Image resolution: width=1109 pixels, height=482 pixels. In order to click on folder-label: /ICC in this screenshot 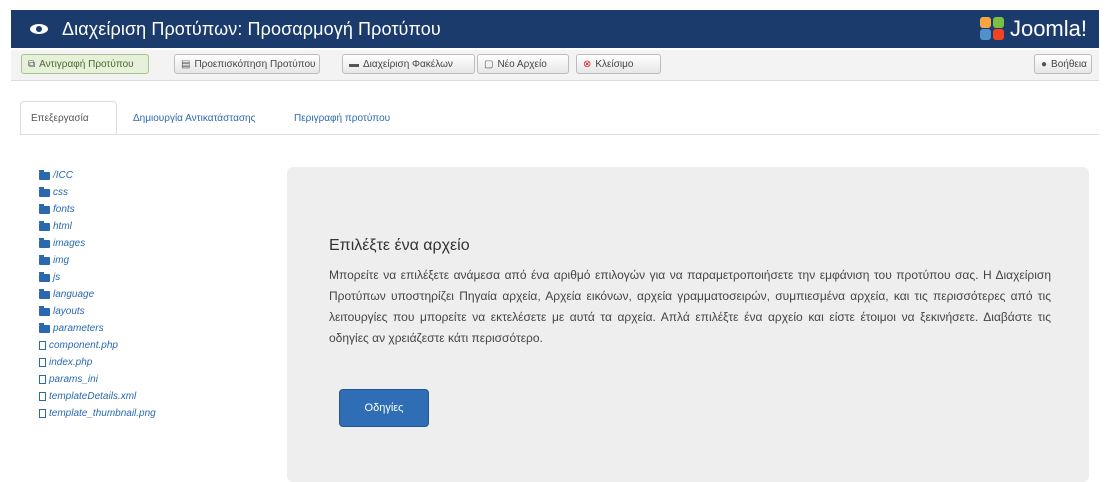, I will do `click(63, 175)`.